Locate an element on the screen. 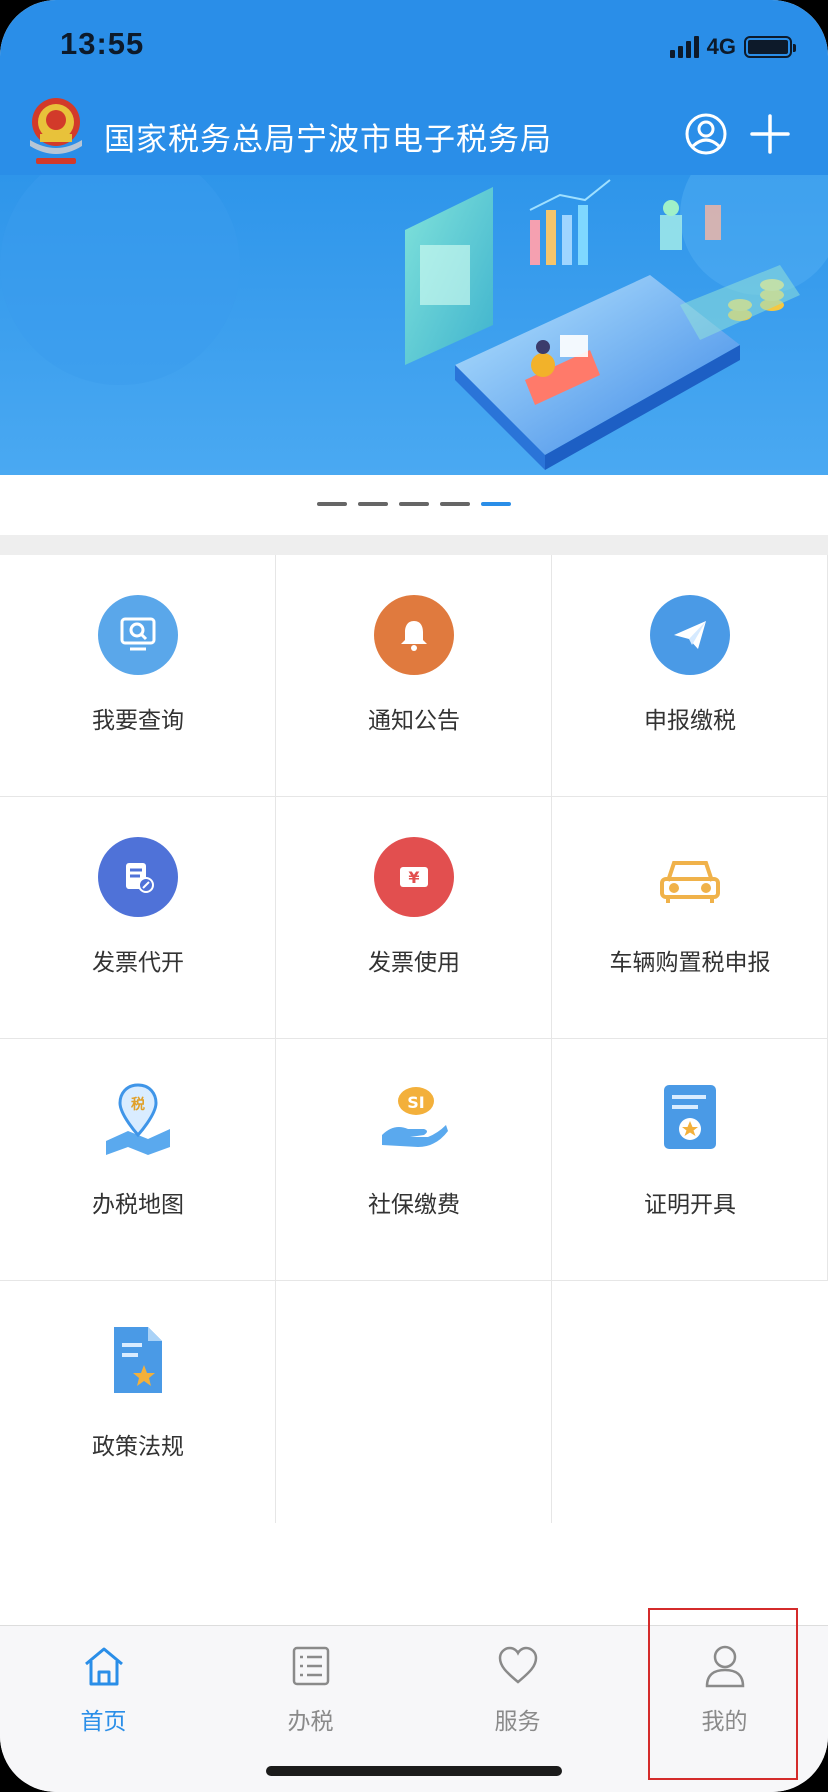 This screenshot has height=1792, width=828. section-divider is located at coordinates (414, 545).